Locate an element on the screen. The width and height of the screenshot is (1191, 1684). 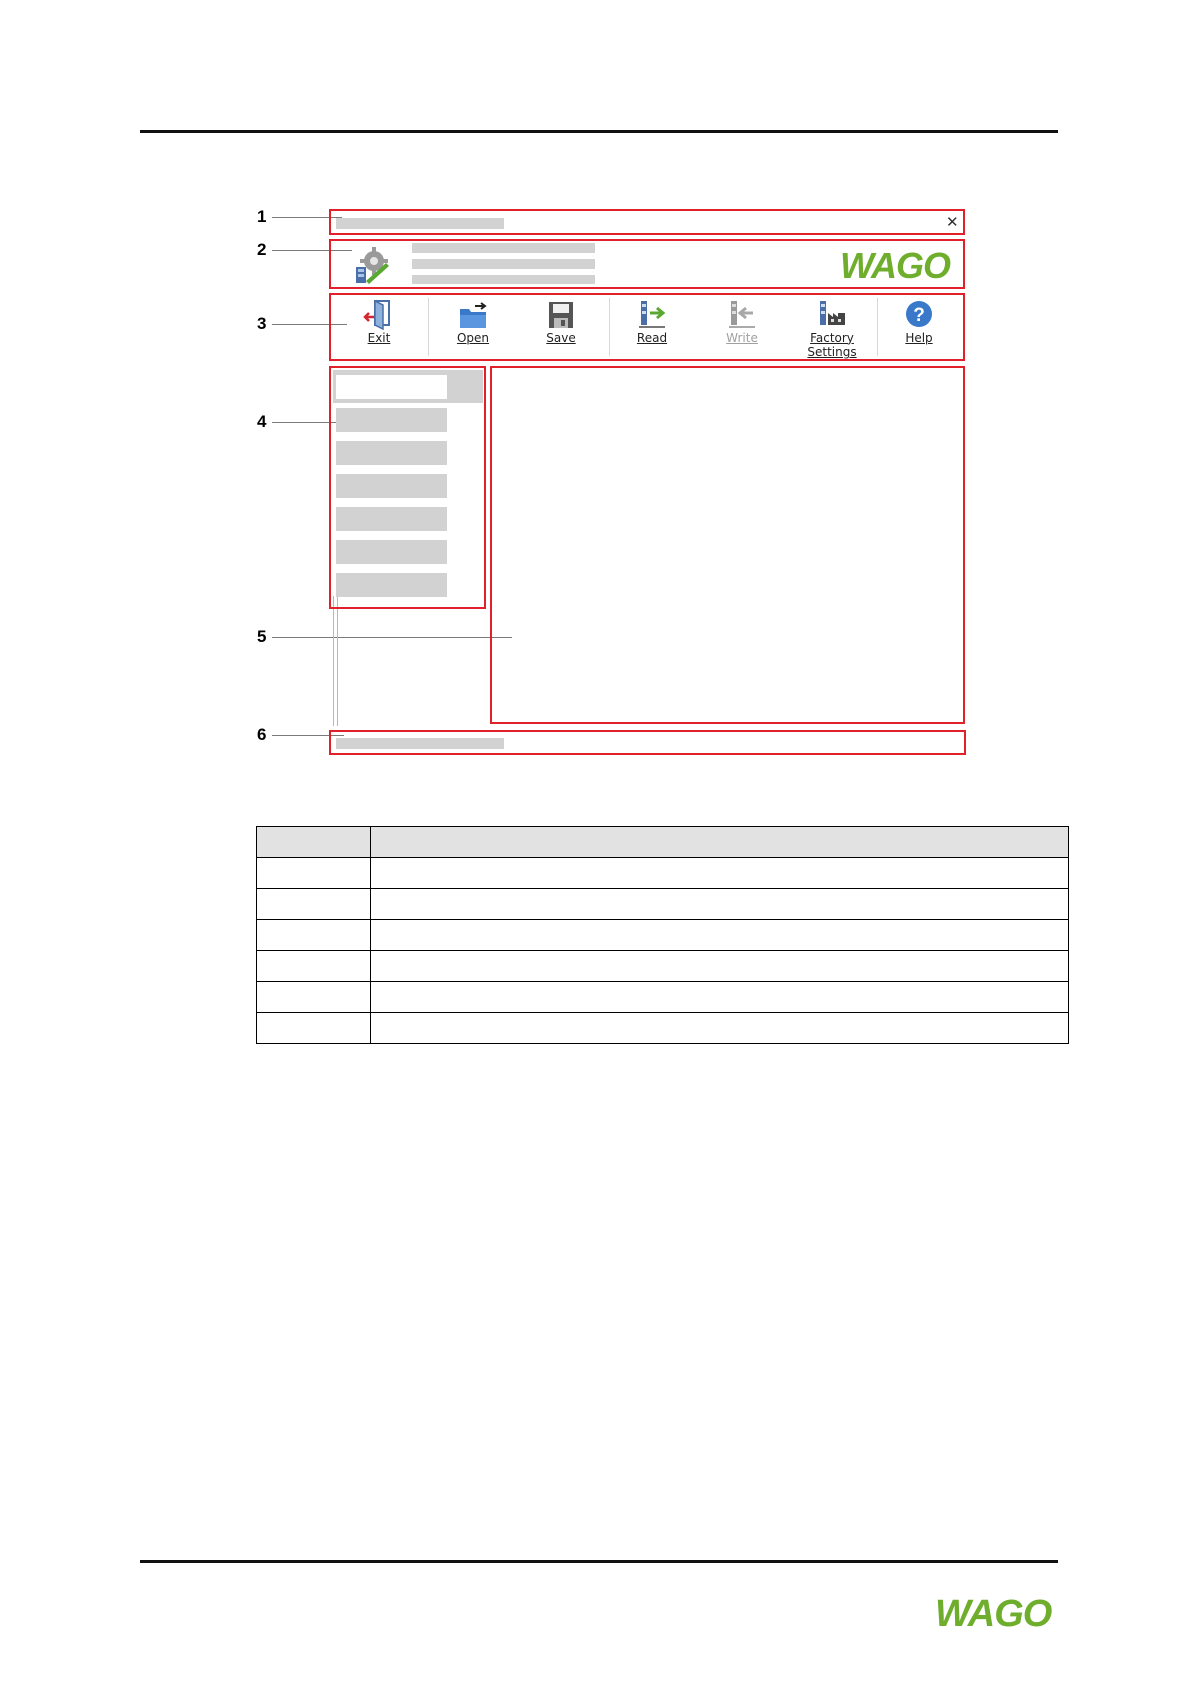
write-device-icon is located at coordinates (742, 314).